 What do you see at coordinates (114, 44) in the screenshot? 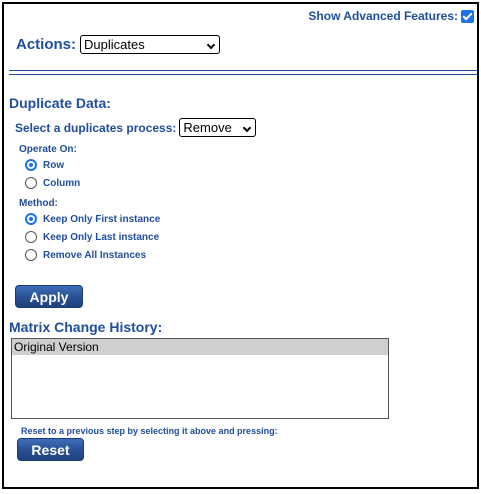
I see `actions-select-value: Duplicates` at bounding box center [114, 44].